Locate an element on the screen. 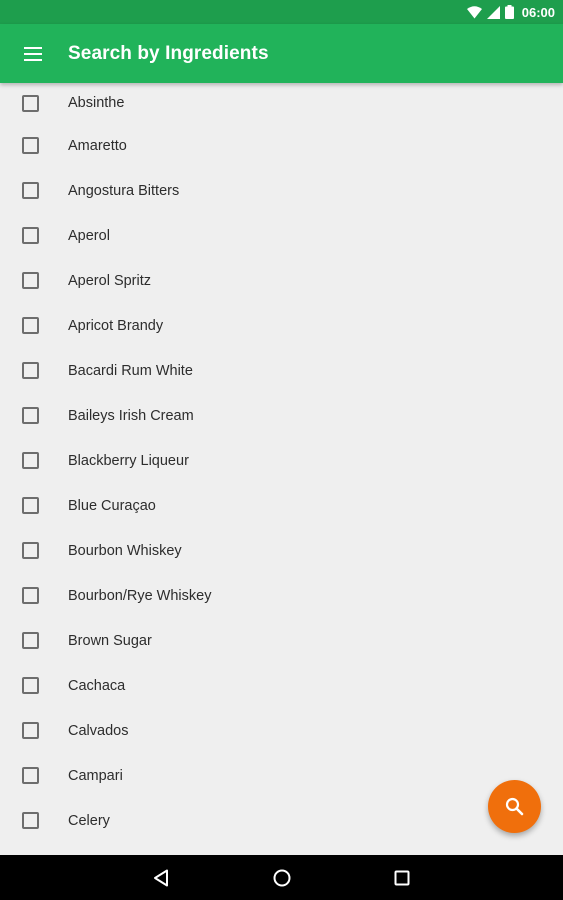  ingredient-row: Apricot Brandy is located at coordinates (281, 325).